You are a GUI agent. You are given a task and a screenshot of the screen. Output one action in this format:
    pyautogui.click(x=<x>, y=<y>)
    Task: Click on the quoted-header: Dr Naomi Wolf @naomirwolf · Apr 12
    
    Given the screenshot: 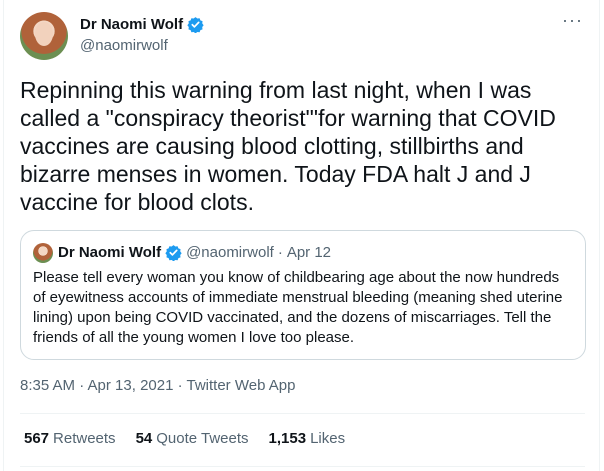 What is the action you would take?
    pyautogui.click(x=194, y=252)
    